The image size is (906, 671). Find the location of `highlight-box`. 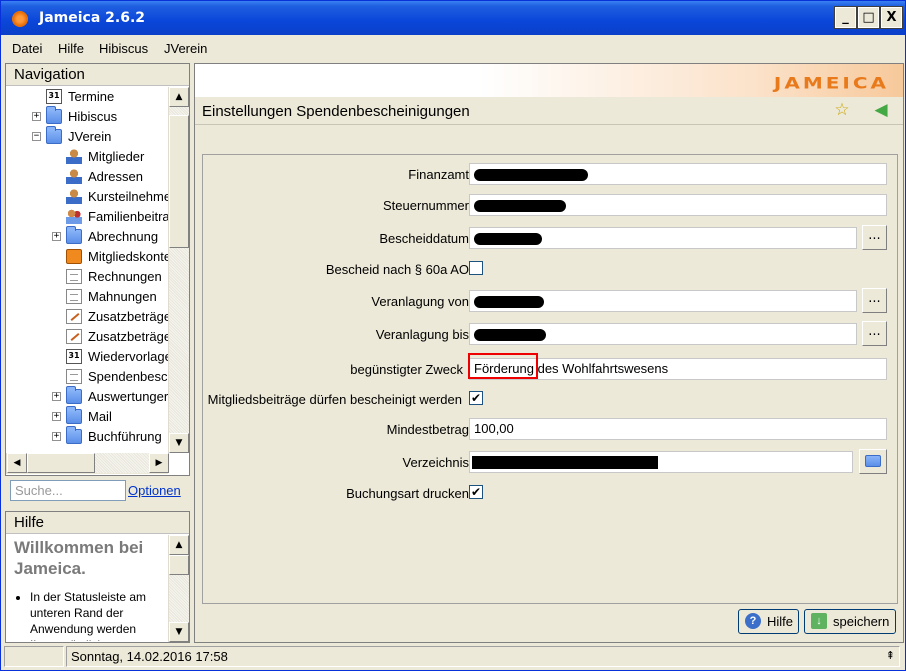

highlight-box is located at coordinates (503, 366).